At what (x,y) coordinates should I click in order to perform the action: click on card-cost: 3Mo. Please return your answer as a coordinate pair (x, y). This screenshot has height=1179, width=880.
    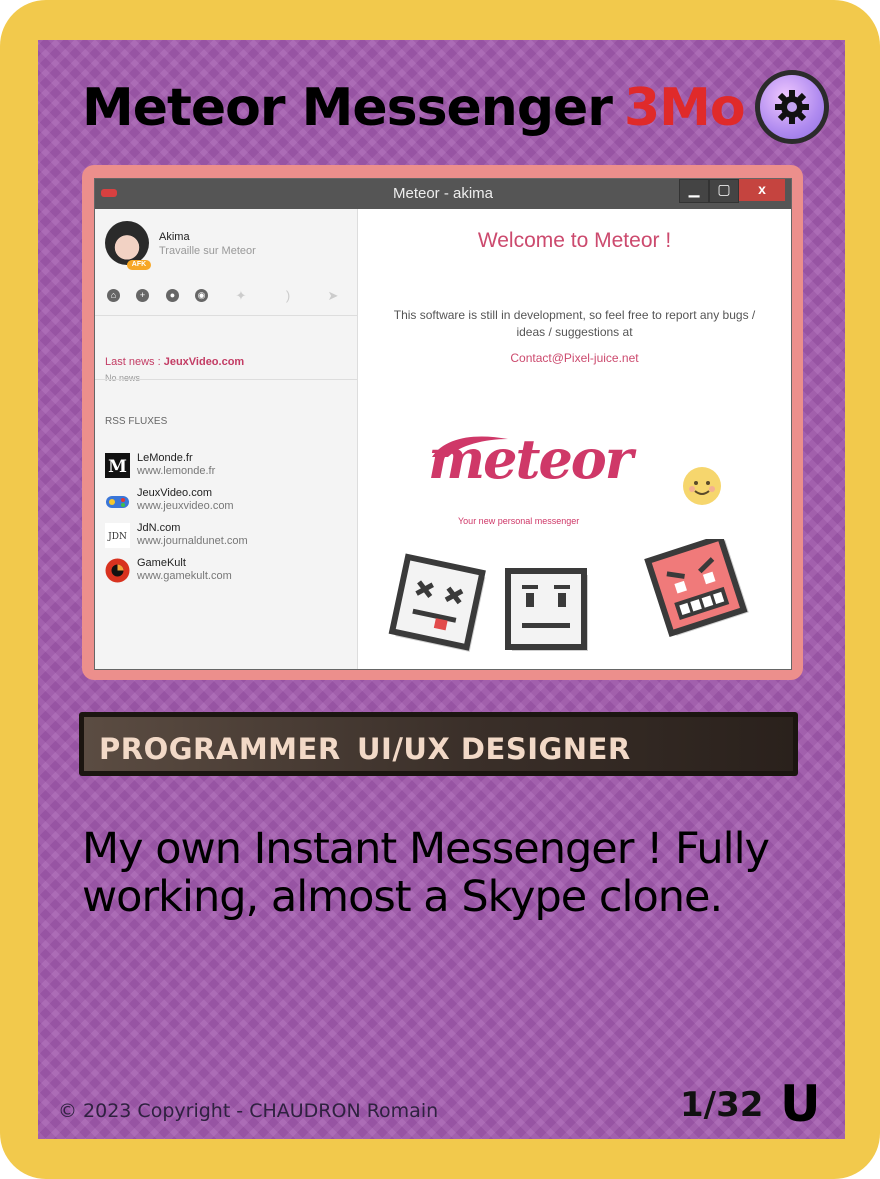
    Looking at the image, I should click on (685, 108).